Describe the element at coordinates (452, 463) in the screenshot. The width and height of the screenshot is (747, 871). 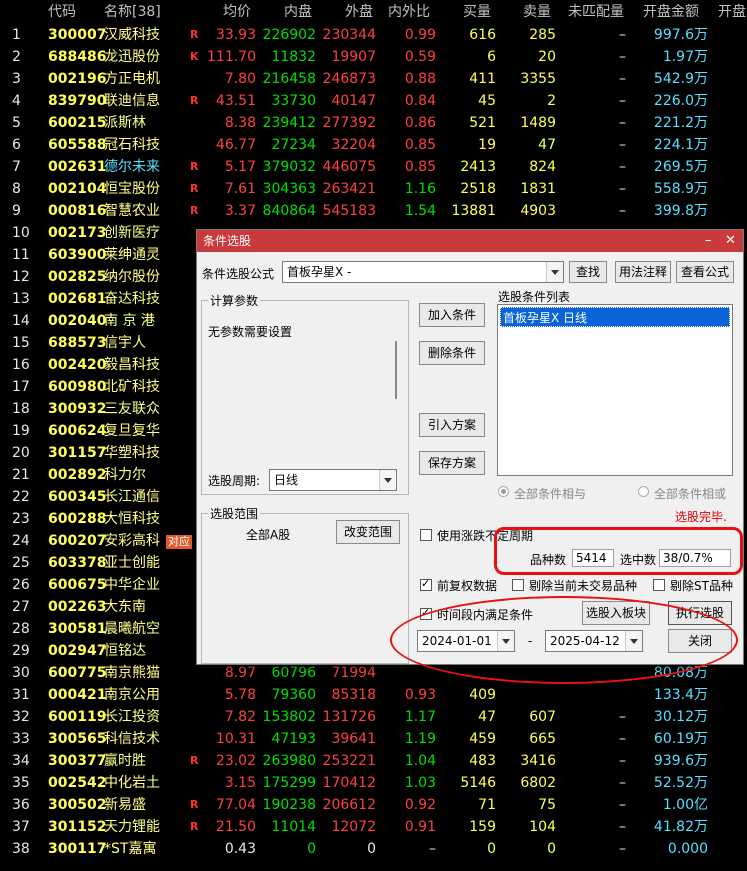
I see `save-plan-button: 保存方案` at that location.